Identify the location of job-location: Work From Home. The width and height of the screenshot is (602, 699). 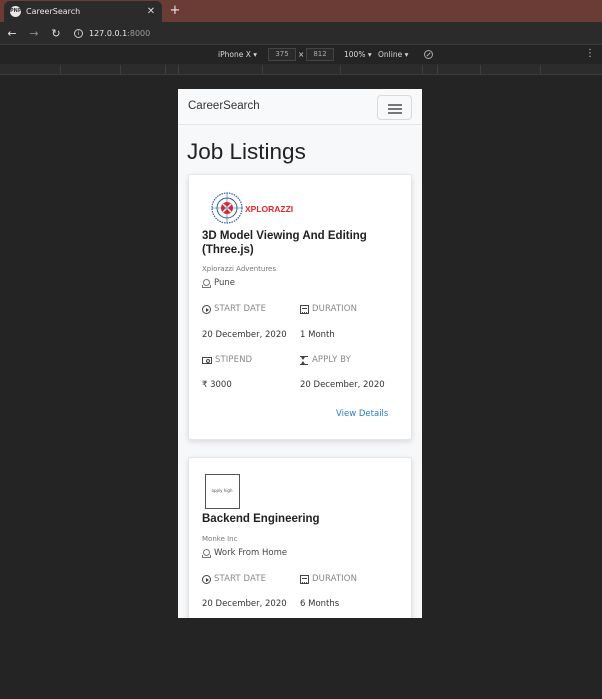
(244, 553).